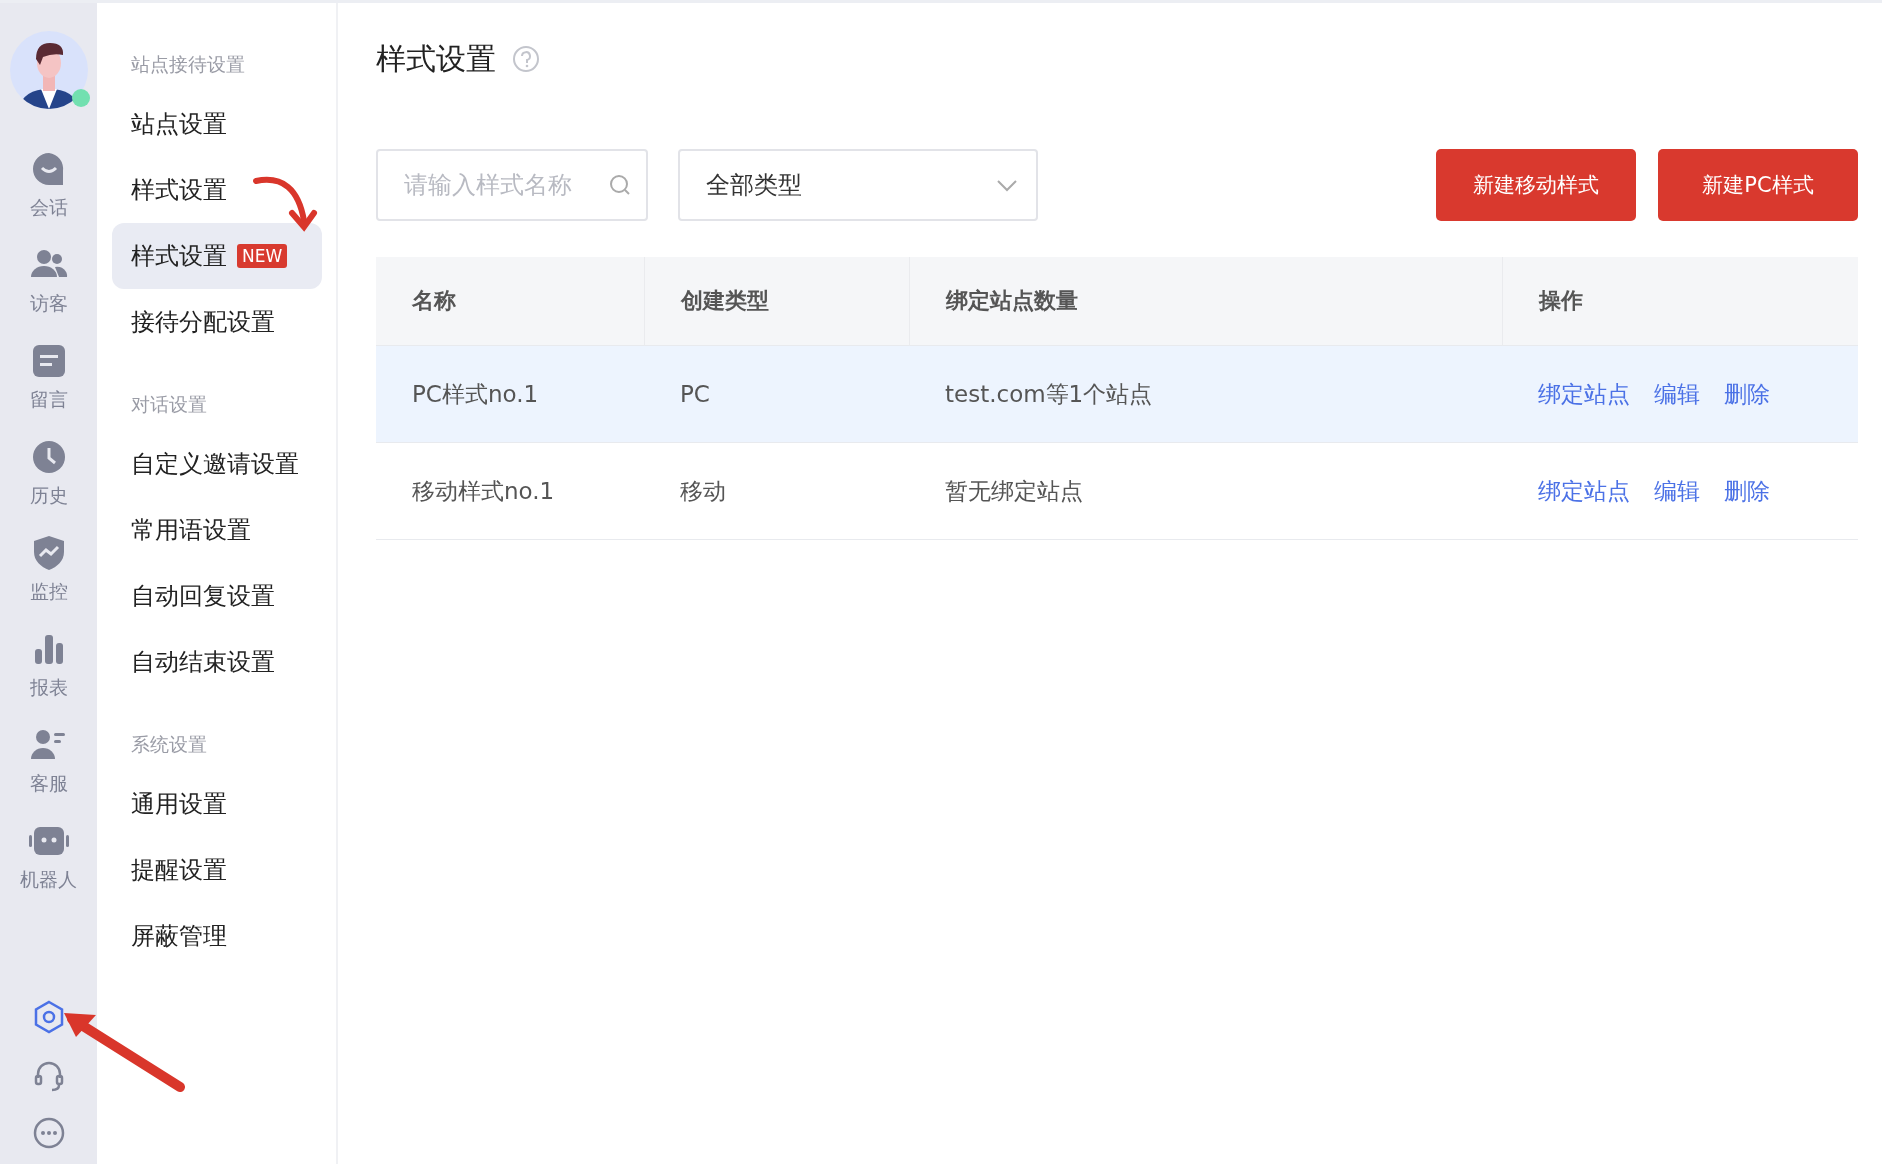  I want to click on menu-item: 常用语设置, so click(217, 530).